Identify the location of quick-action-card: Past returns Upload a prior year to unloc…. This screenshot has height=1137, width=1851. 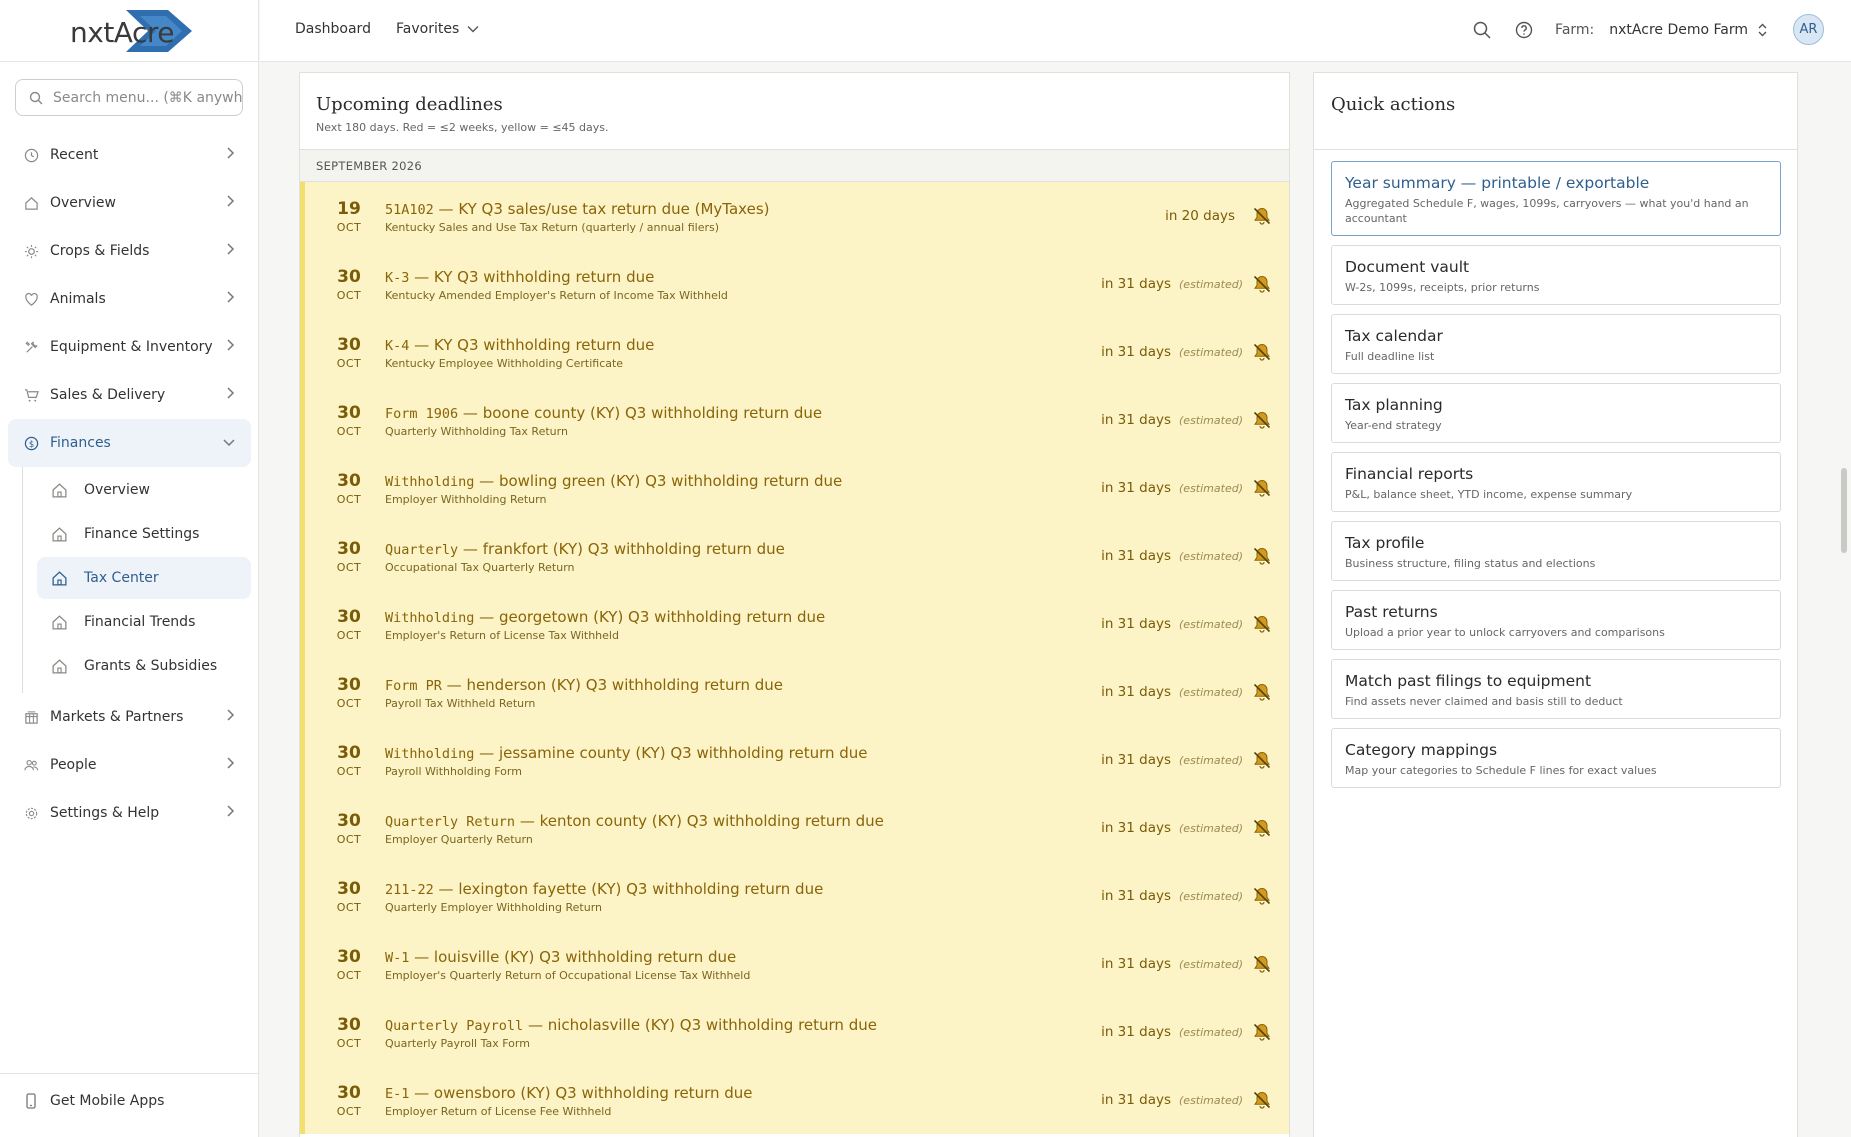
(1556, 620).